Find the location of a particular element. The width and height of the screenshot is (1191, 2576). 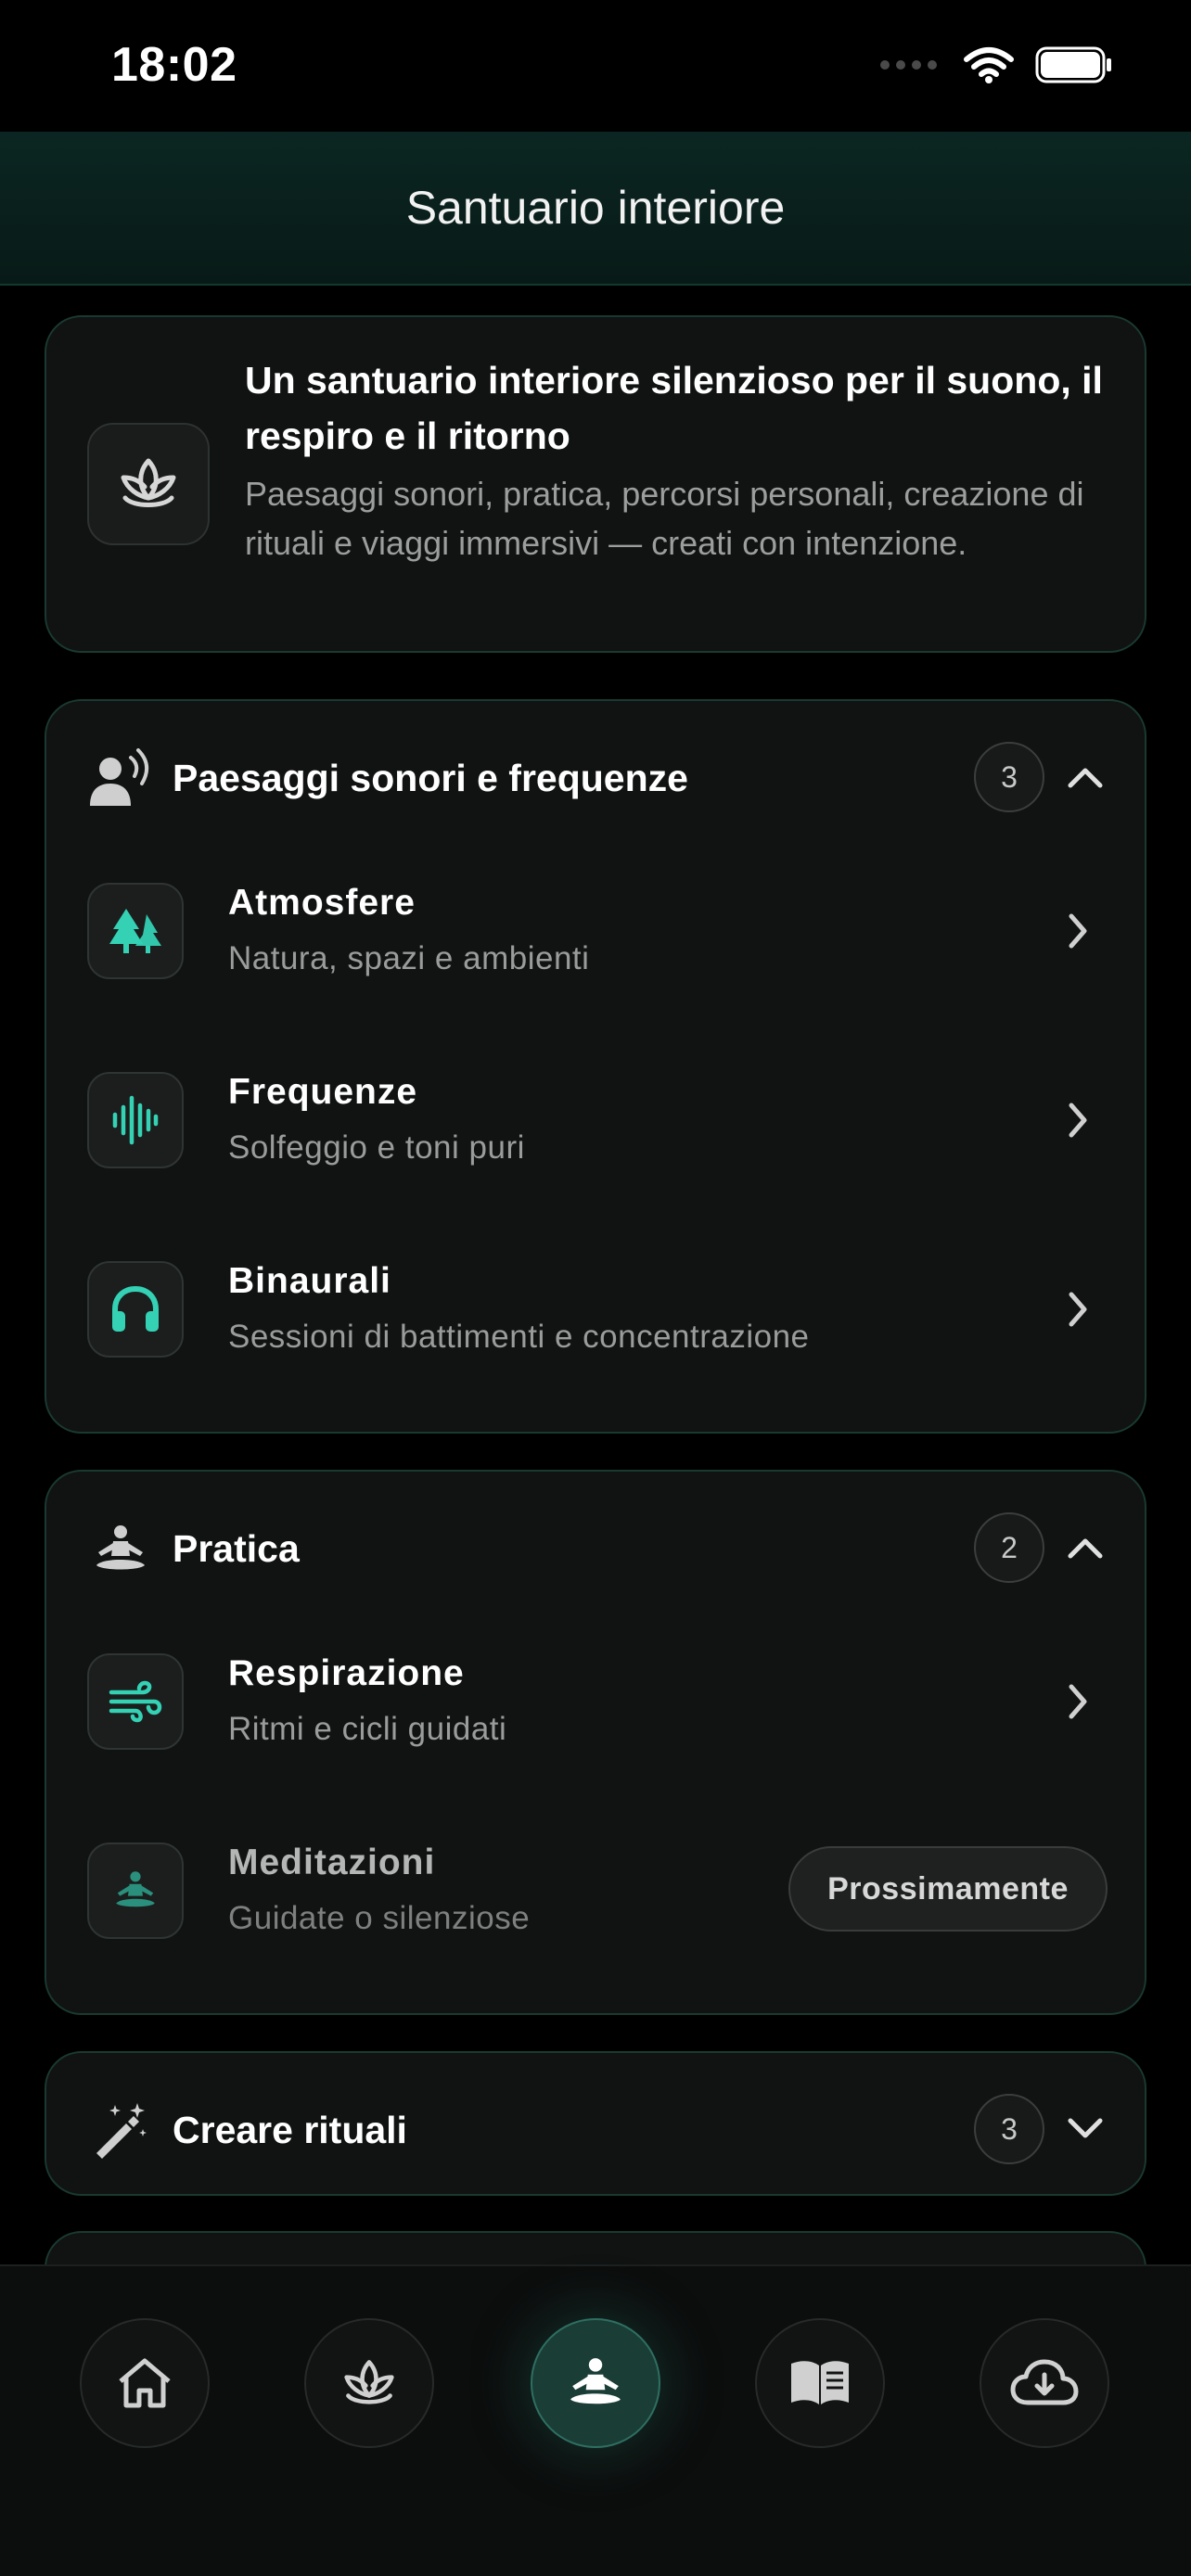

list-item-subtitle: Guidate o silenziose is located at coordinates (379, 1918).